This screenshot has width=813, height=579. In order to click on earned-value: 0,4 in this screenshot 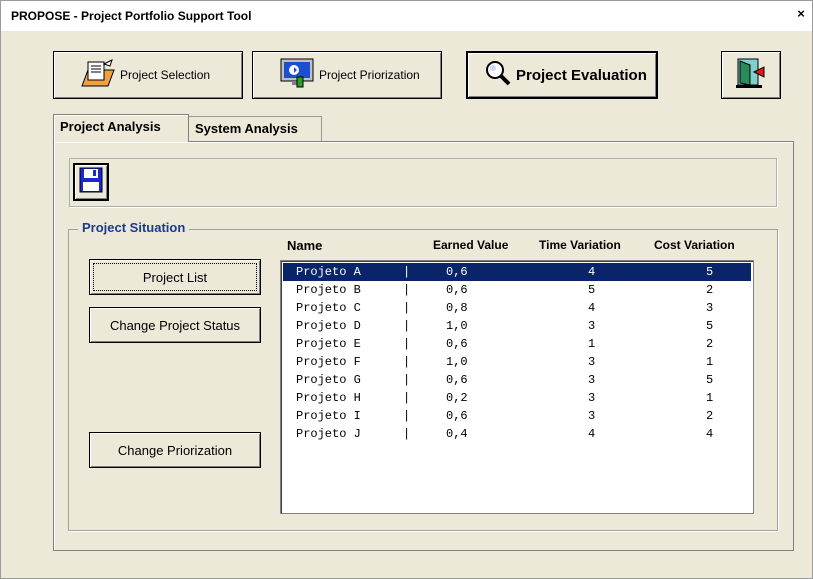, I will do `click(457, 434)`.